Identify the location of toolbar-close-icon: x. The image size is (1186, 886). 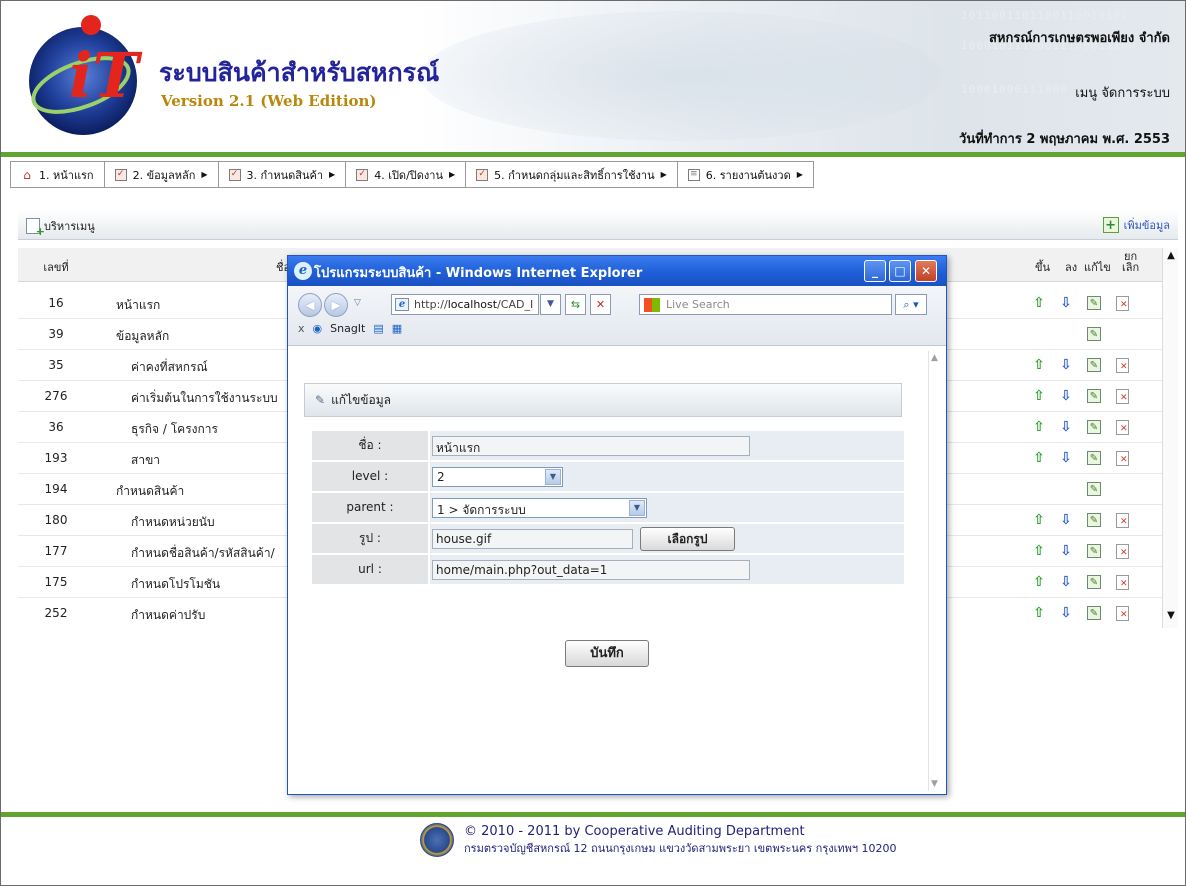
(301, 328).